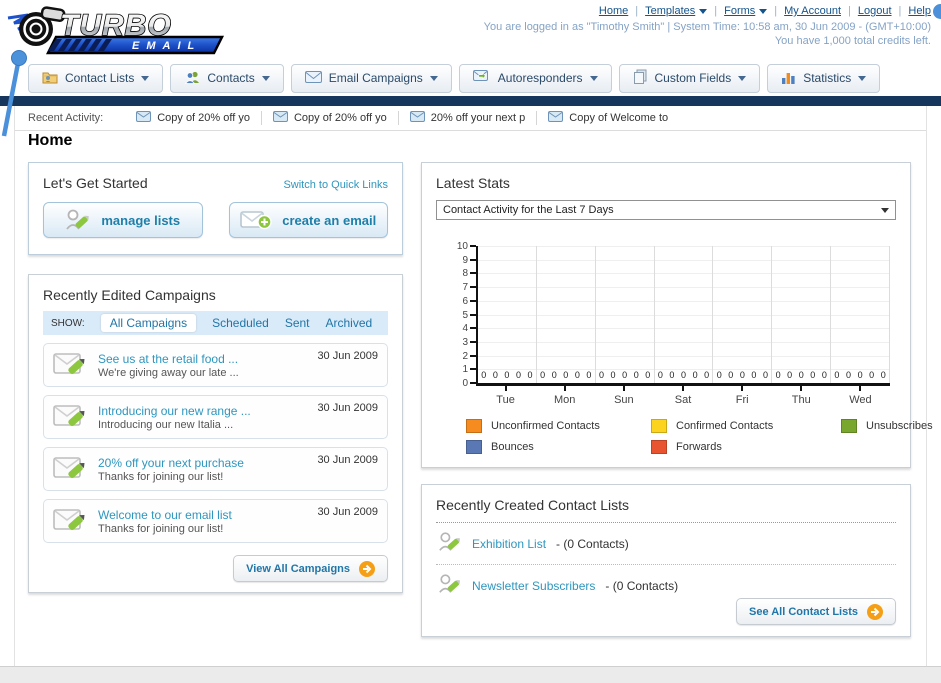 Image resolution: width=941 pixels, height=683 pixels. Describe the element at coordinates (465, 260) in the screenshot. I see `y-axis-label: 9` at that location.